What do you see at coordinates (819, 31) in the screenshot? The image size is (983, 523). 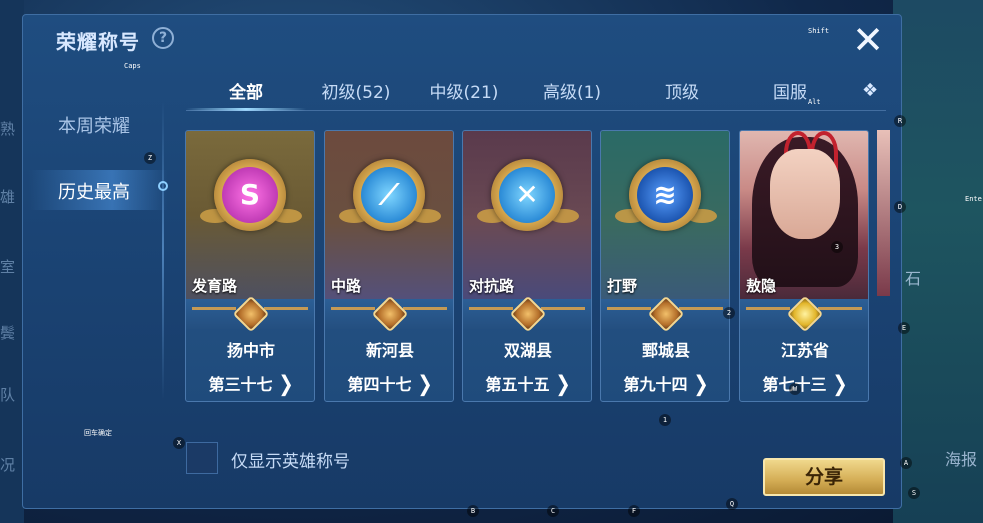 I see `keybind-hint: Shift` at bounding box center [819, 31].